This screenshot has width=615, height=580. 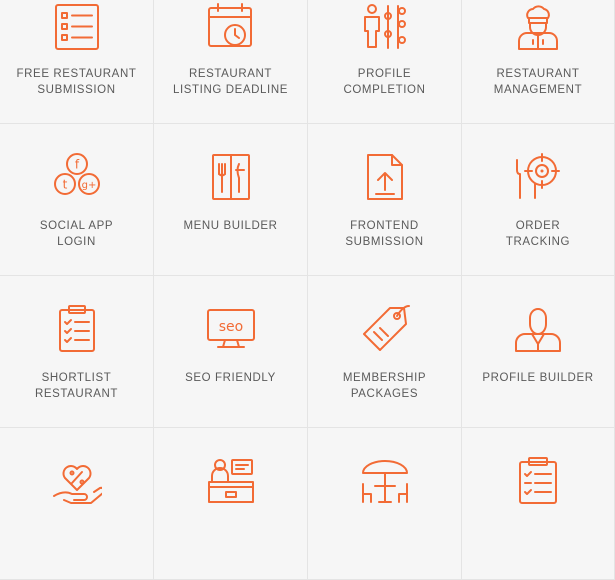 What do you see at coordinates (384, 394) in the screenshot?
I see `feature-label-line: PACKAGES` at bounding box center [384, 394].